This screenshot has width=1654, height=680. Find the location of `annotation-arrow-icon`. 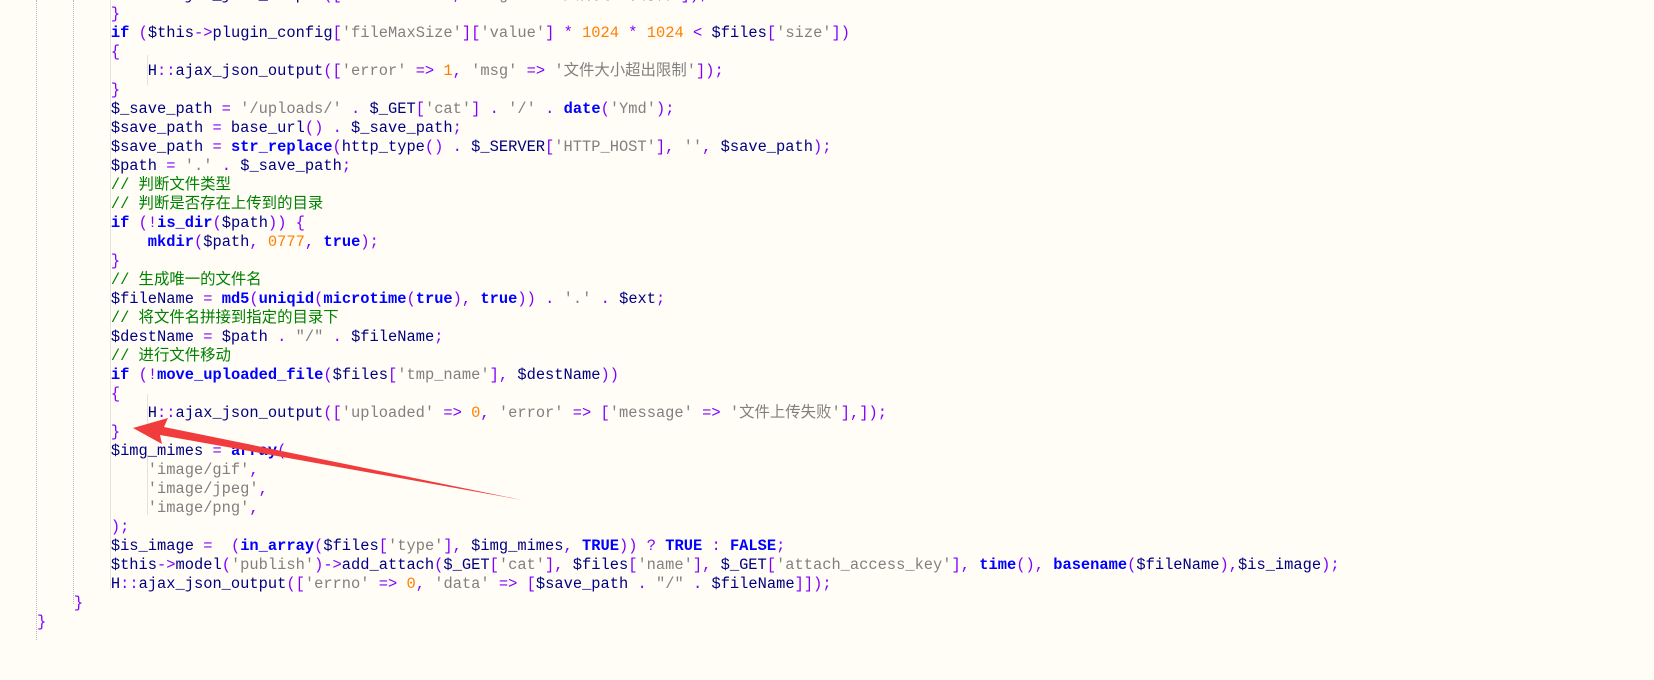

annotation-arrow-icon is located at coordinates (327, 459).